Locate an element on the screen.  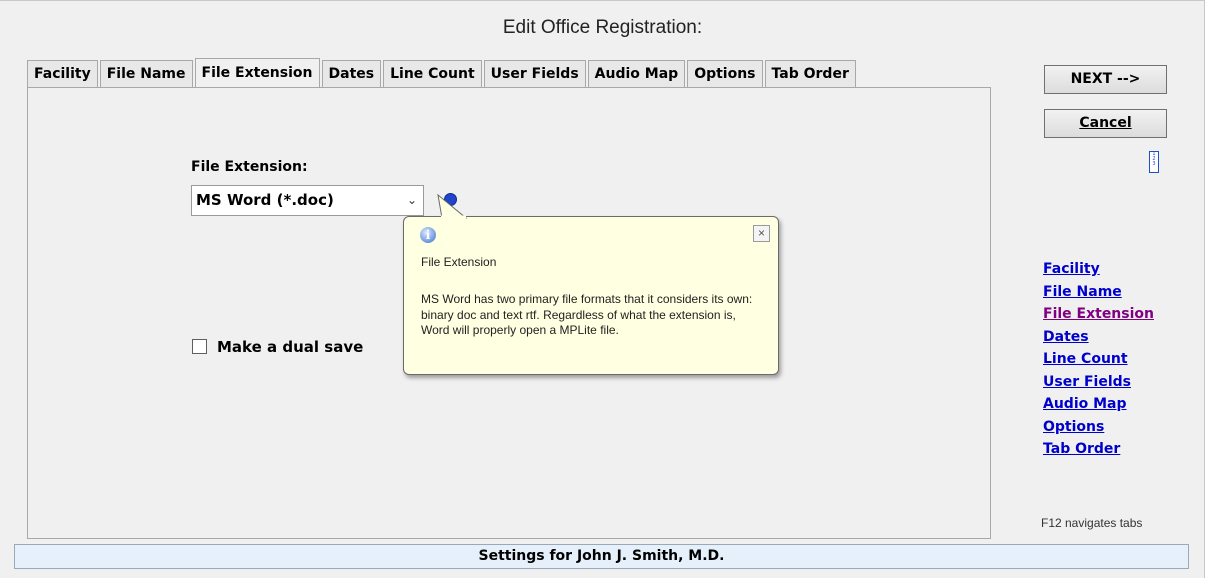
link-facility: Facility is located at coordinates (1098, 269).